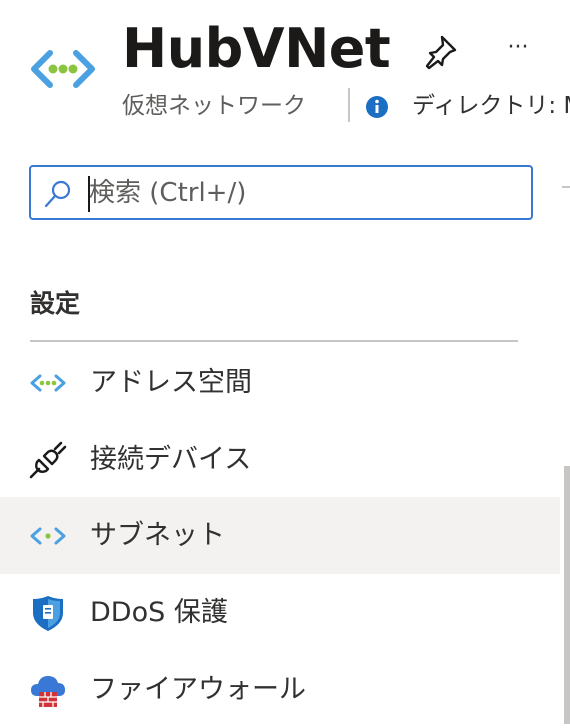  I want to click on firewall-icon, so click(48, 691).